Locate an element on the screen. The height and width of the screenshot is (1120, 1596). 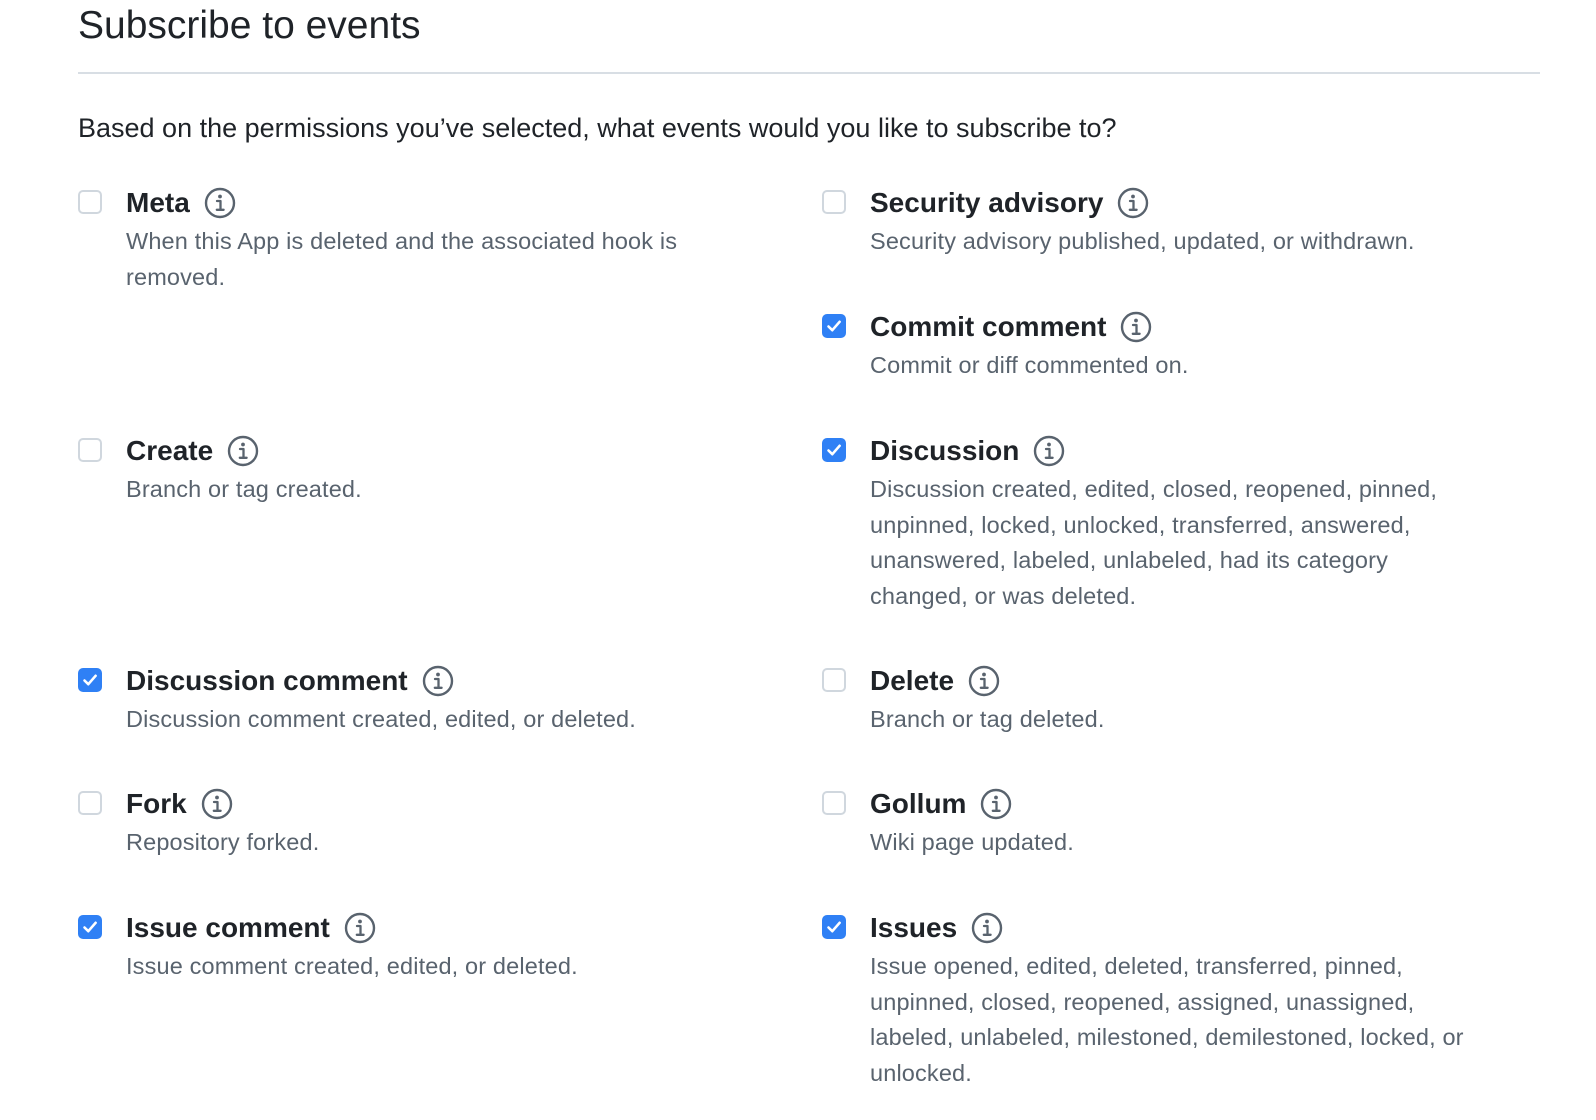
event-description-line: Wiki page updated. is located at coordinates (972, 842).